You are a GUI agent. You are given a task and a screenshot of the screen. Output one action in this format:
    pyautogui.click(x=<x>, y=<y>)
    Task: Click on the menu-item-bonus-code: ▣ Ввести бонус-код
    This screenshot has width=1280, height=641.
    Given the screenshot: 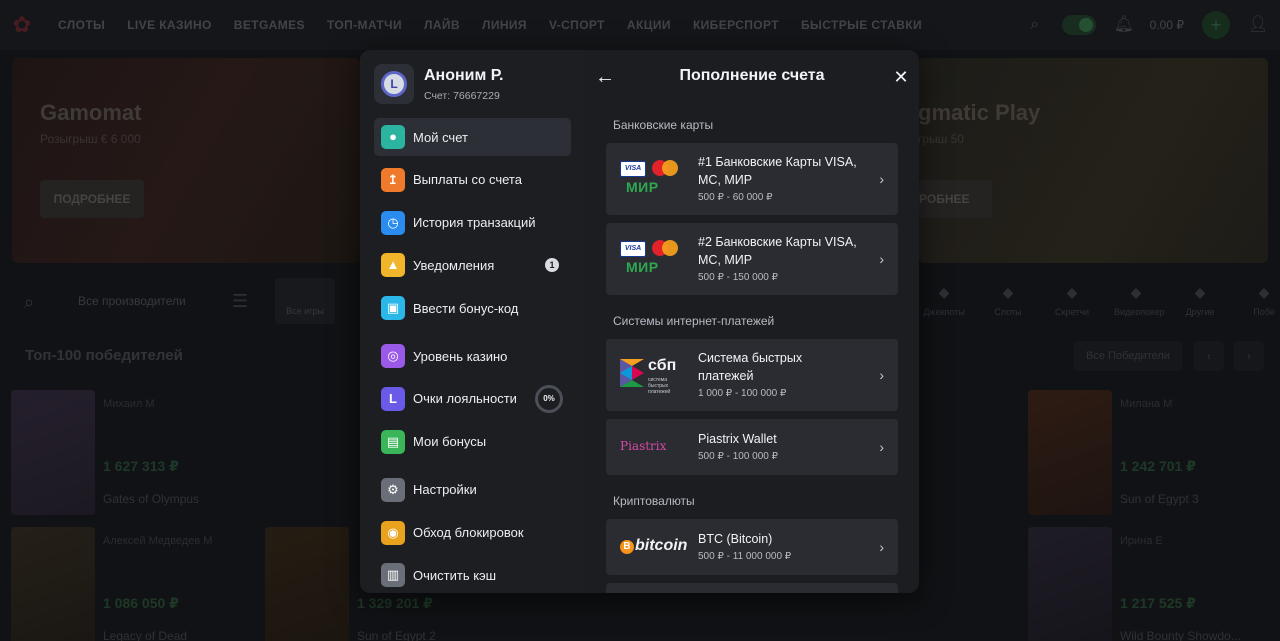 What is the action you would take?
    pyautogui.click(x=472, y=308)
    